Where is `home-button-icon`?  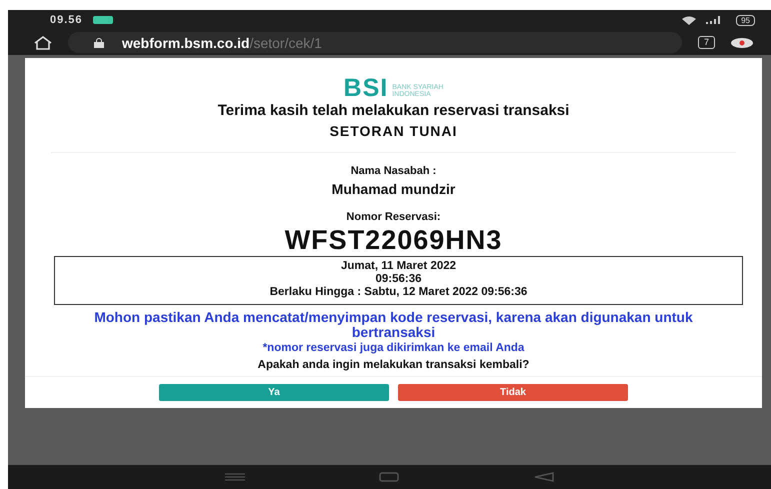 home-button-icon is located at coordinates (389, 477).